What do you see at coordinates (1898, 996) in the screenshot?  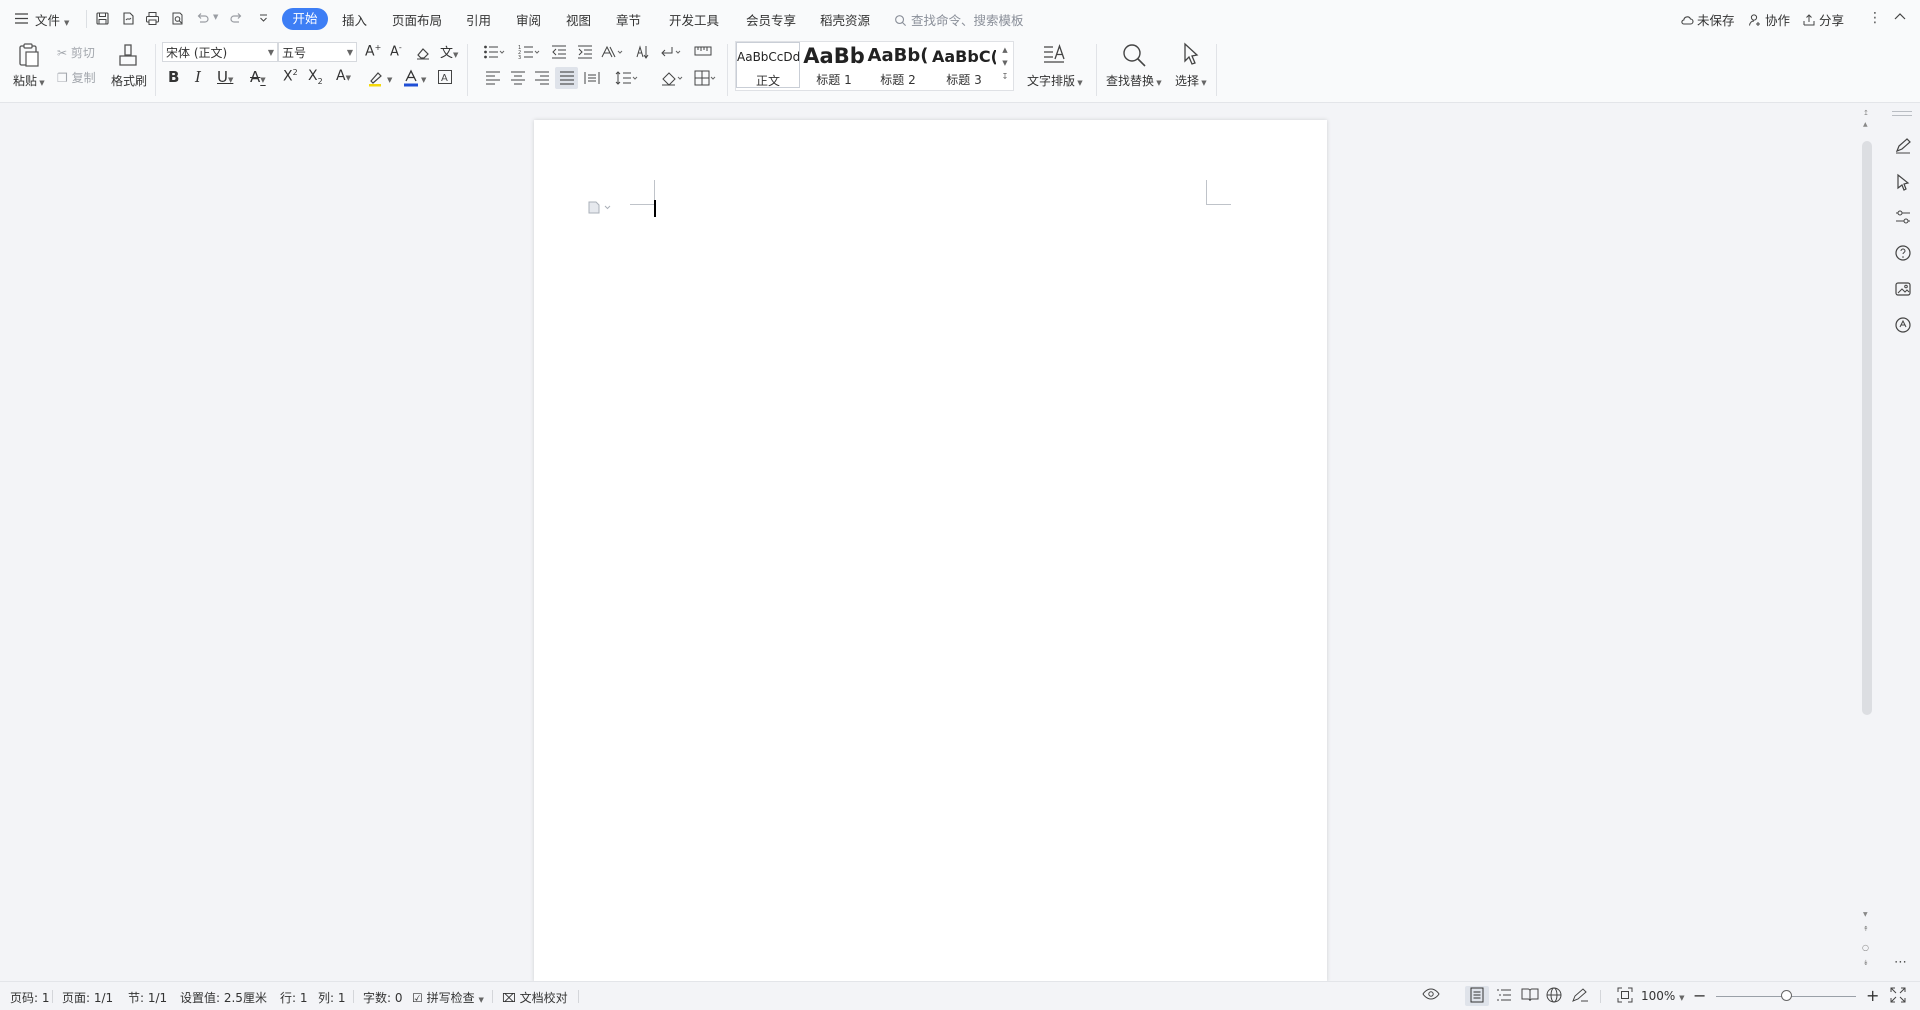 I see `fullscreen-icon` at bounding box center [1898, 996].